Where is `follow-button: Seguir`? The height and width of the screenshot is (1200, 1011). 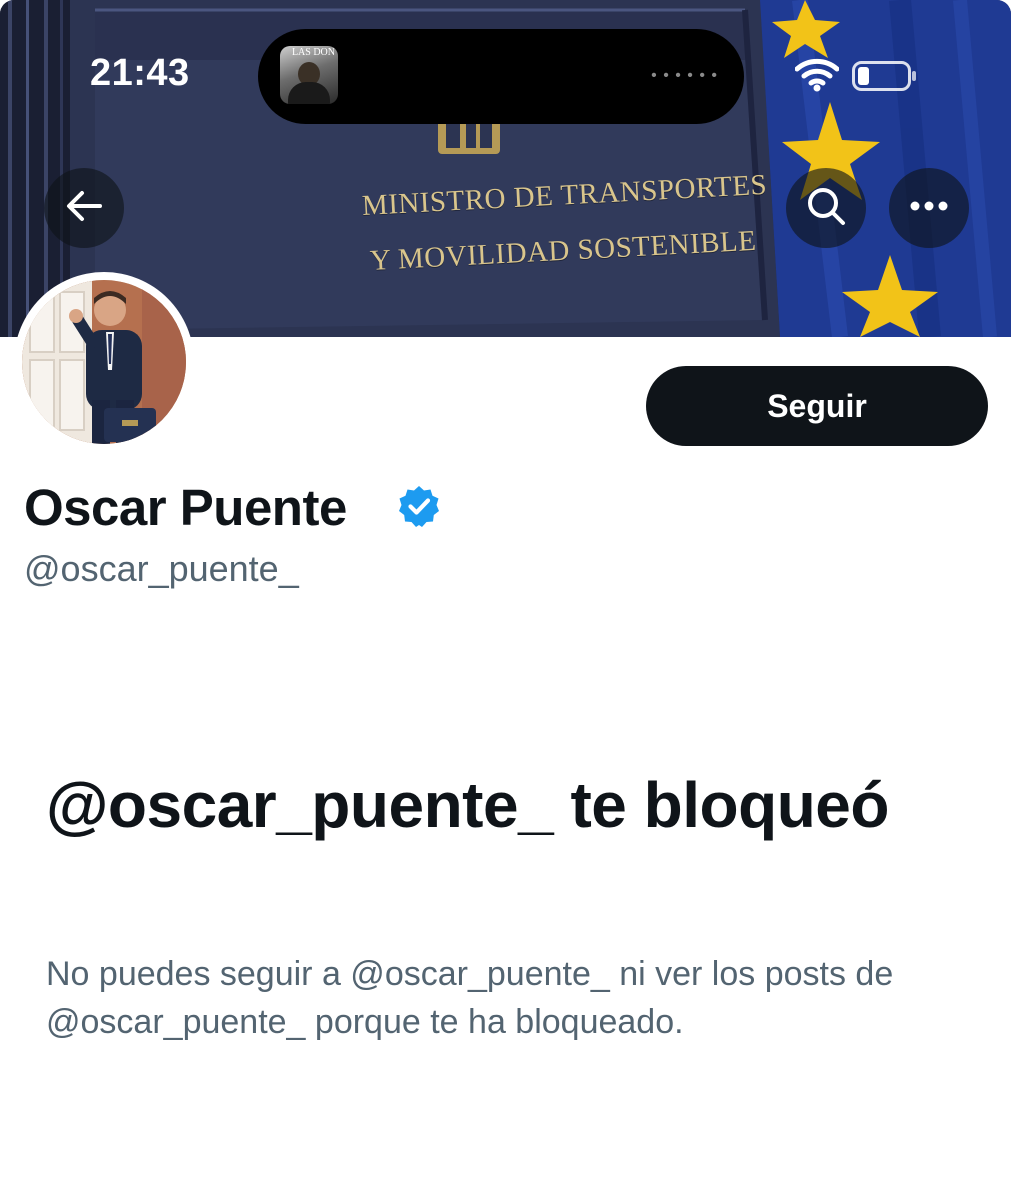
follow-button: Seguir is located at coordinates (817, 406).